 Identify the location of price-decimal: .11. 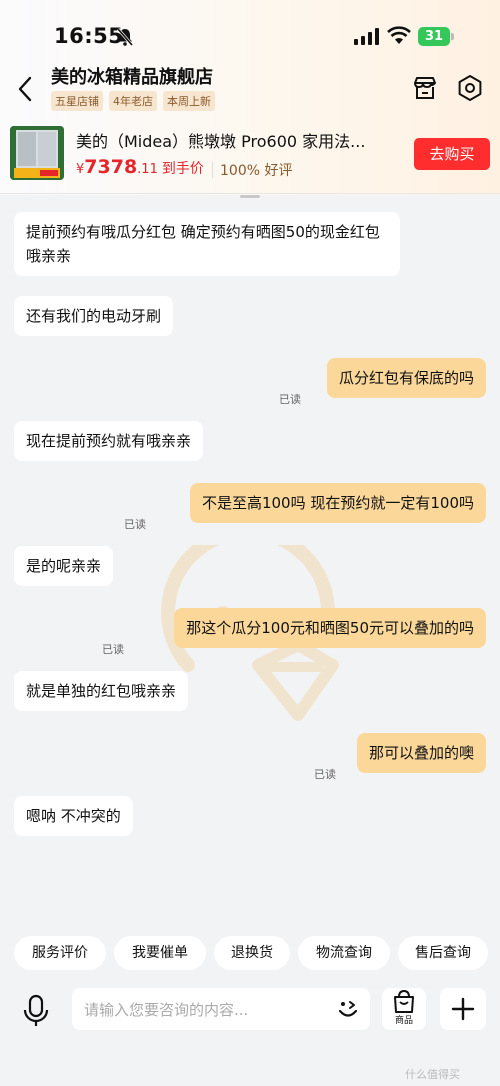
(147, 169).